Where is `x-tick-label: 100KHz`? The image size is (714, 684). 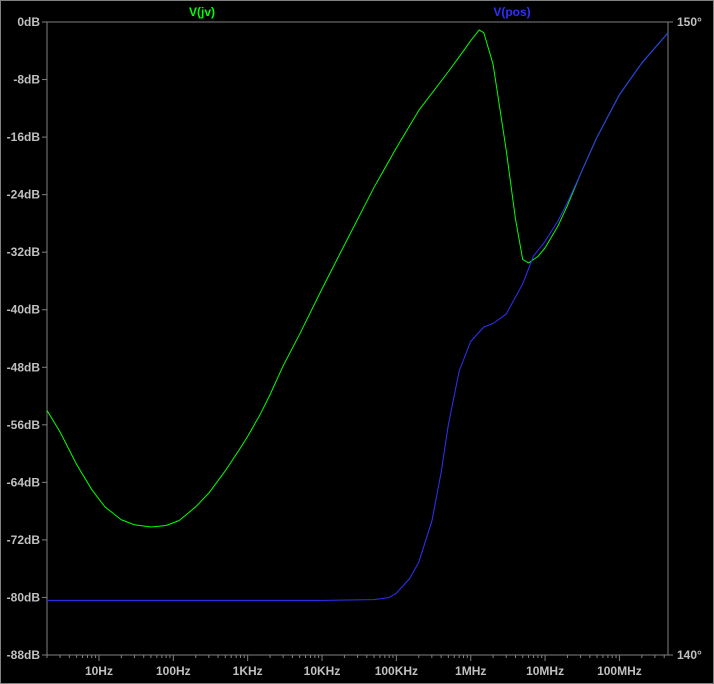 x-tick-label: 100KHz is located at coordinates (396, 671).